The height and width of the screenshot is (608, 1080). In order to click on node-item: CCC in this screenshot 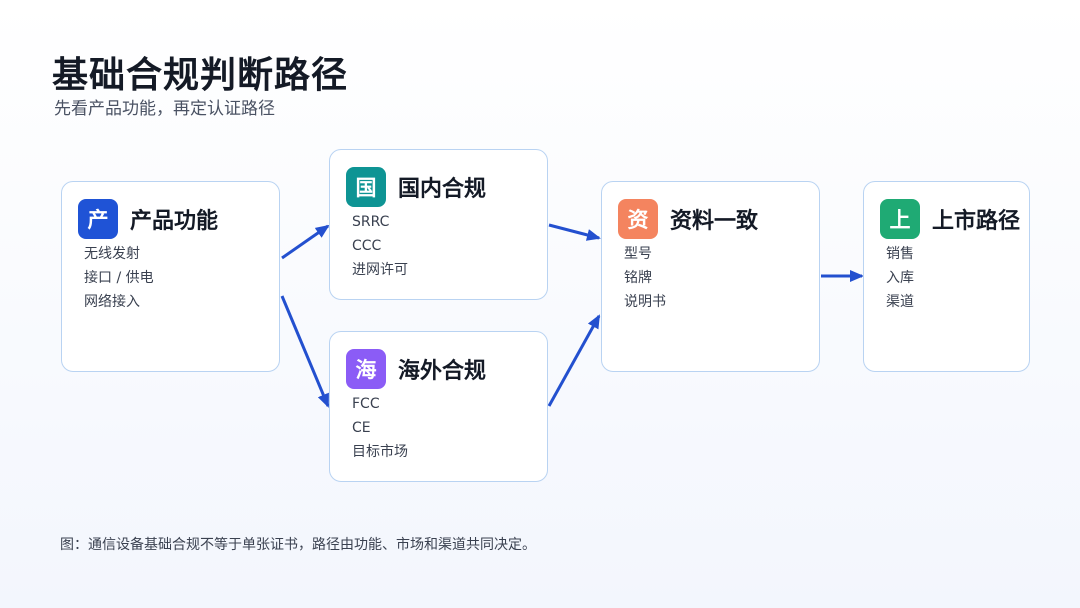, I will do `click(367, 246)`.